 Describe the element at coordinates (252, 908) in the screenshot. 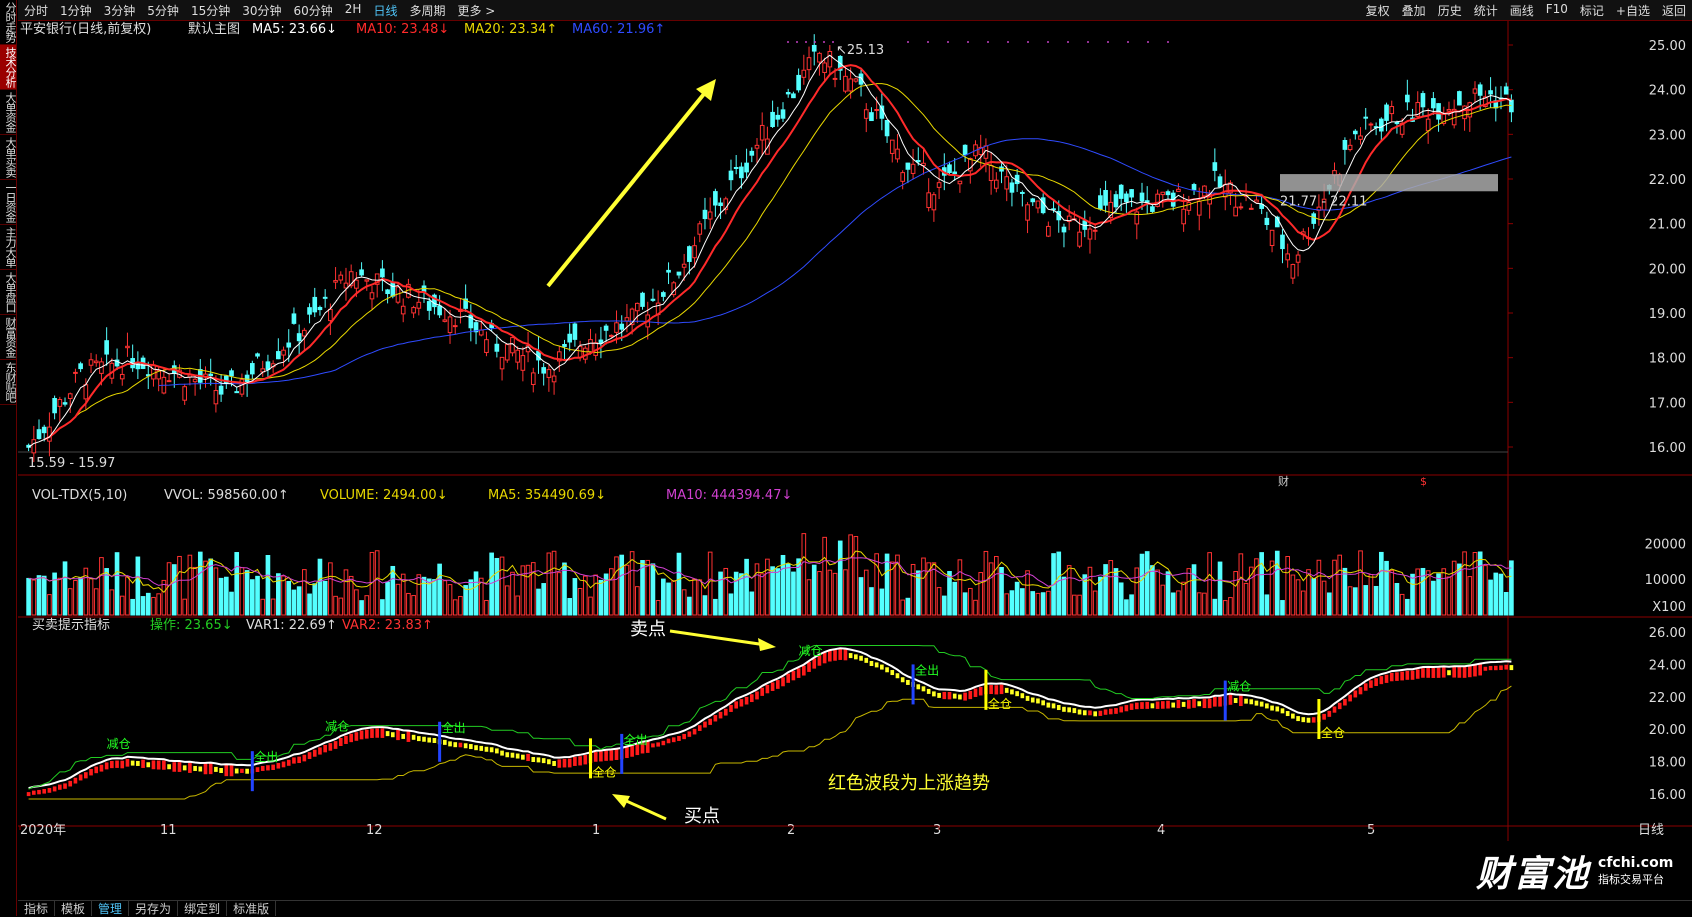

I see `bottom-tab-5: 标准版` at that location.